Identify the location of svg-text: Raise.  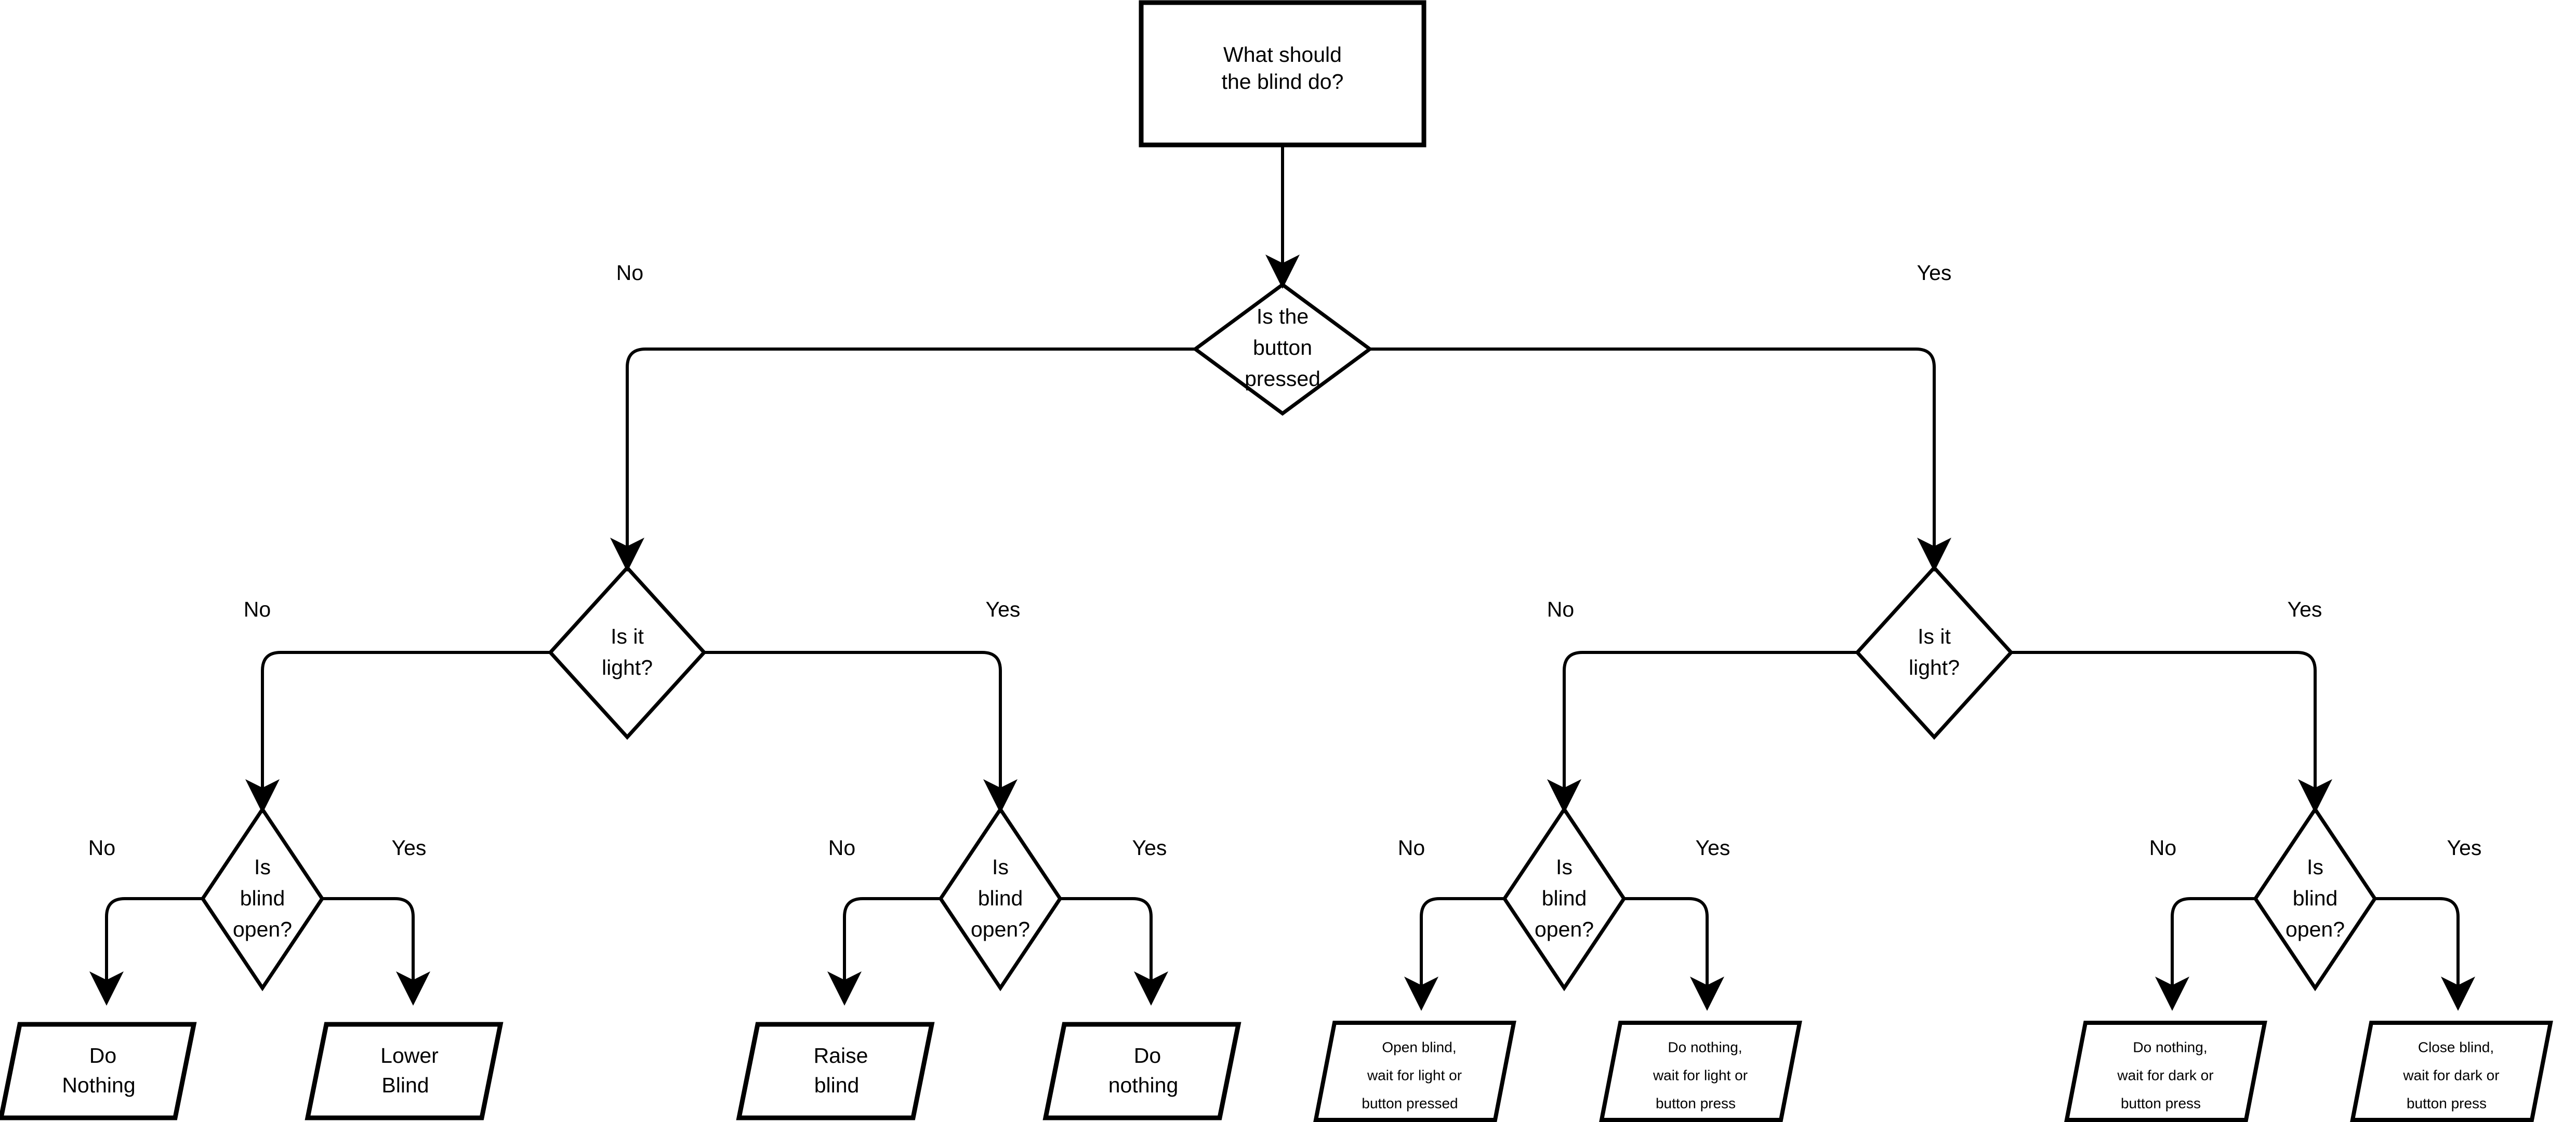
(841, 1055).